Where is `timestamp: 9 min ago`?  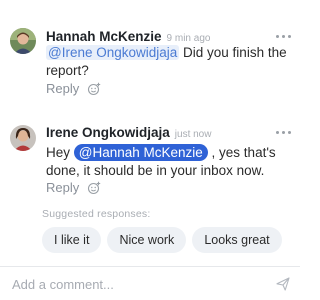 timestamp: 9 min ago is located at coordinates (188, 38).